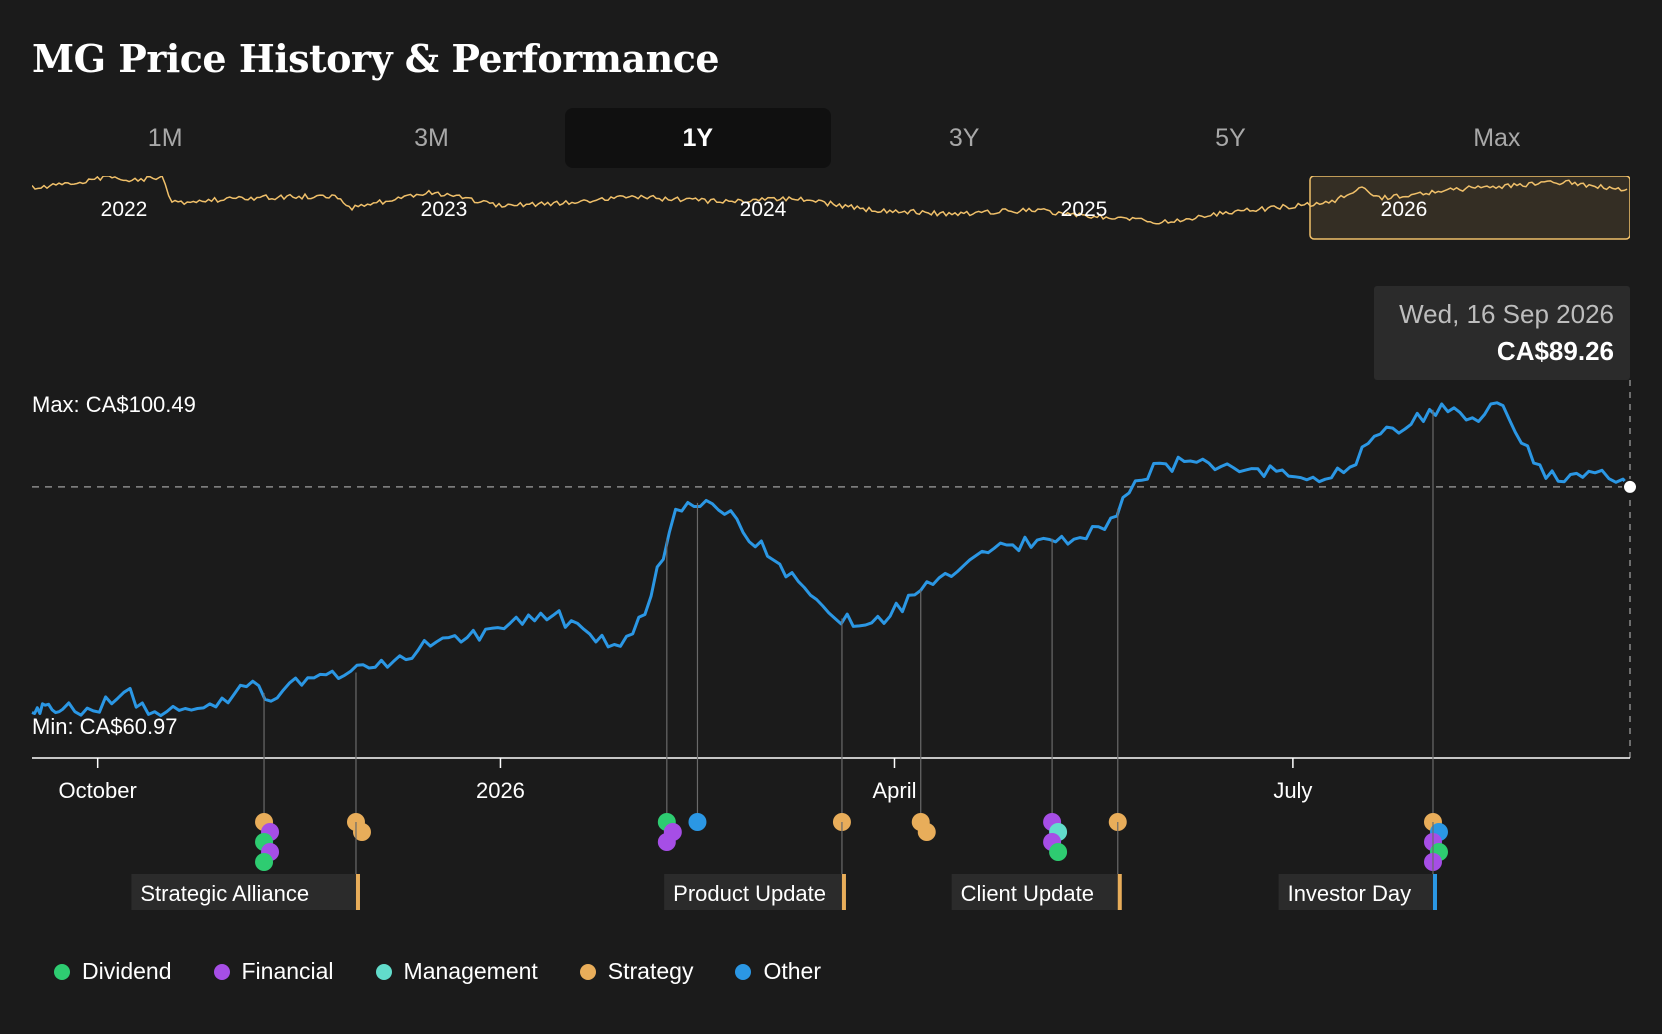 The image size is (1662, 1034). I want to click on other-dot-icon, so click(743, 971).